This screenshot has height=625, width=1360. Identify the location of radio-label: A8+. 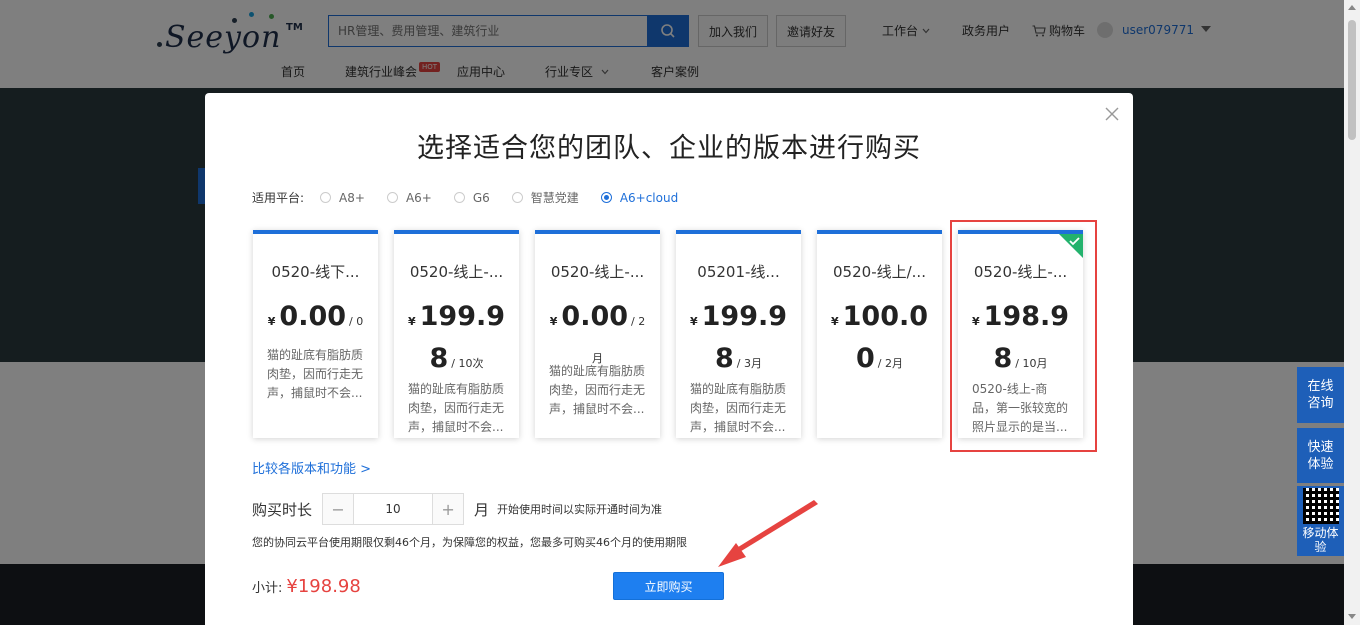
(352, 197).